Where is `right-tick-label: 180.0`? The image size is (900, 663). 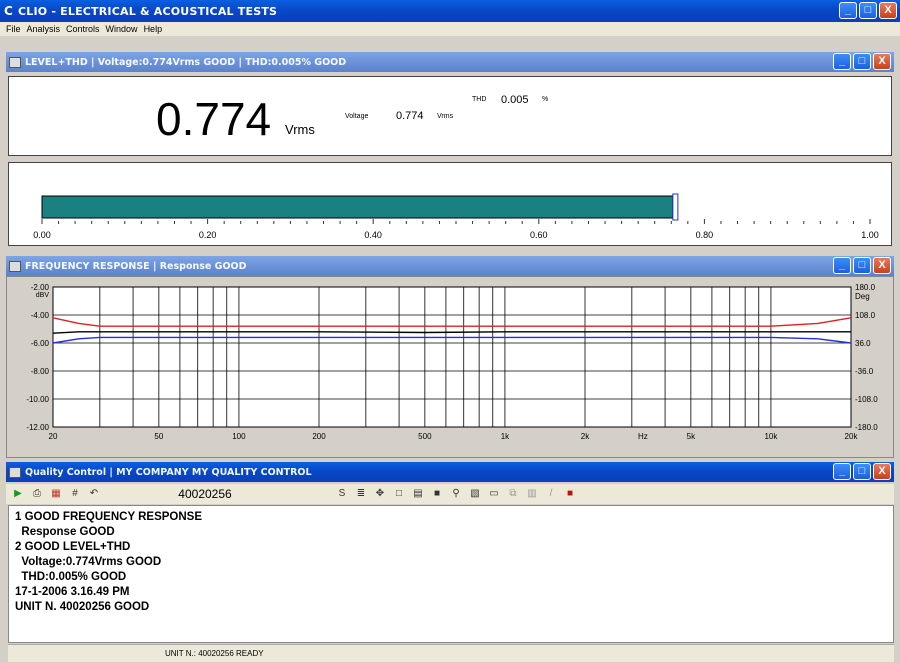
right-tick-label: 180.0 is located at coordinates (865, 287).